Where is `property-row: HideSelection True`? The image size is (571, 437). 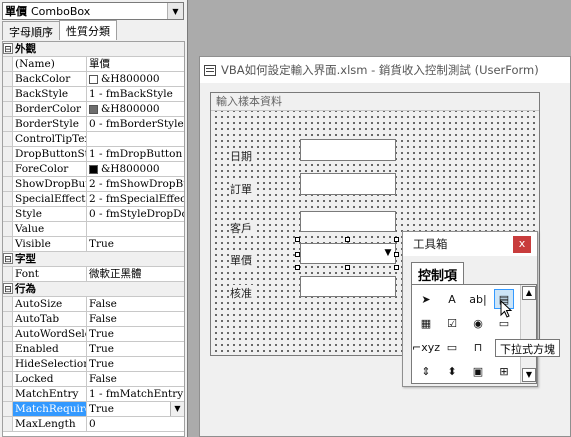 property-row: HideSelection True is located at coordinates (93, 364).